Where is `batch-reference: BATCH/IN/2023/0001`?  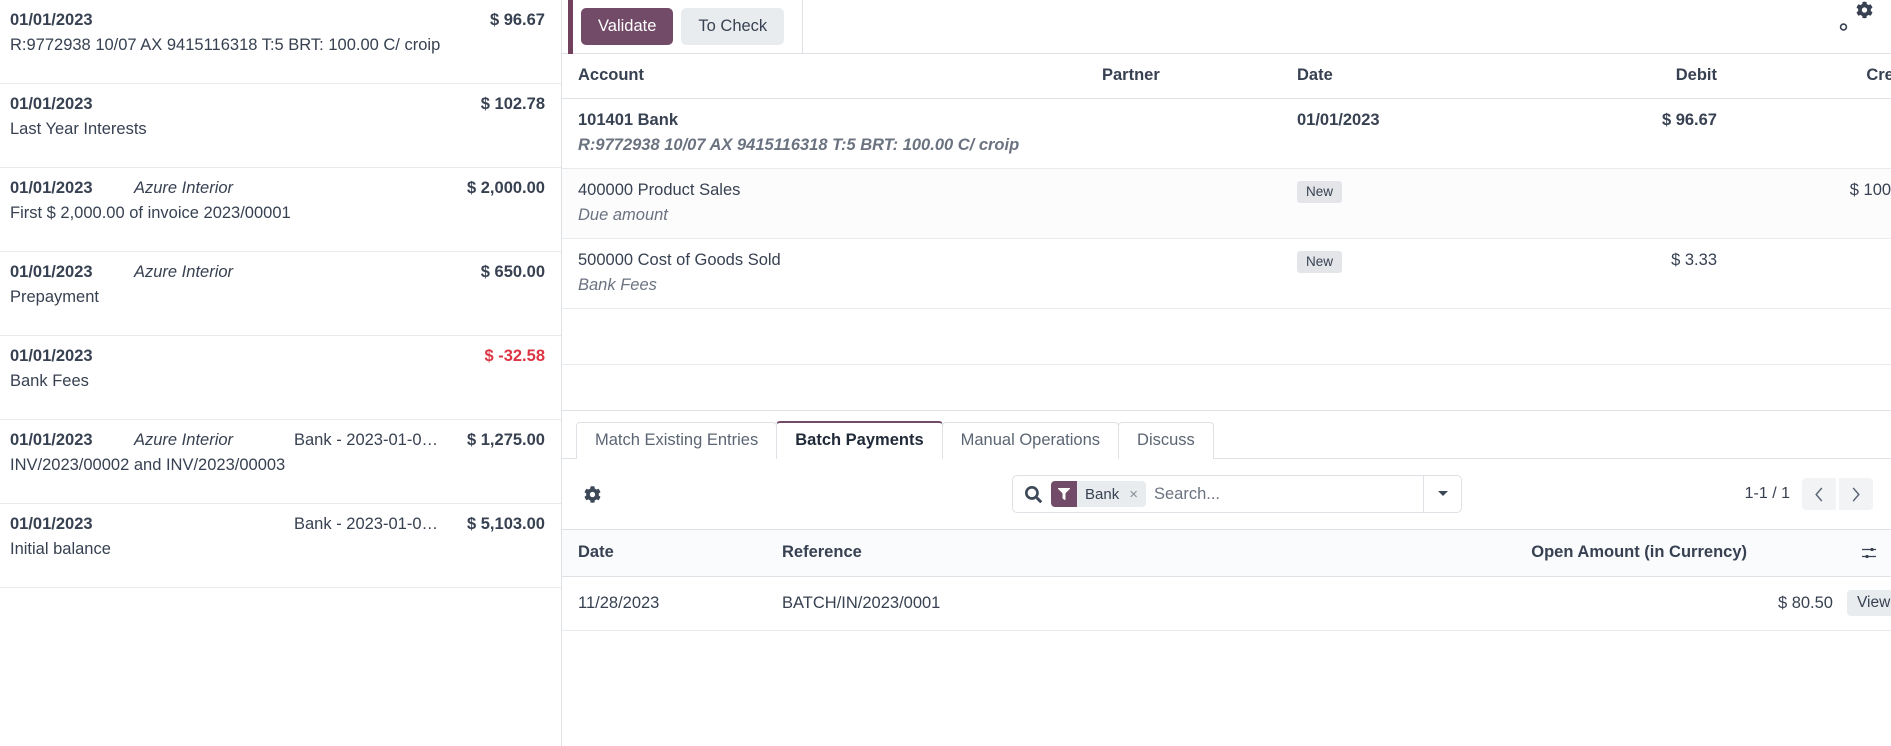
batch-reference: BATCH/IN/2023/0001 is located at coordinates (1132, 603).